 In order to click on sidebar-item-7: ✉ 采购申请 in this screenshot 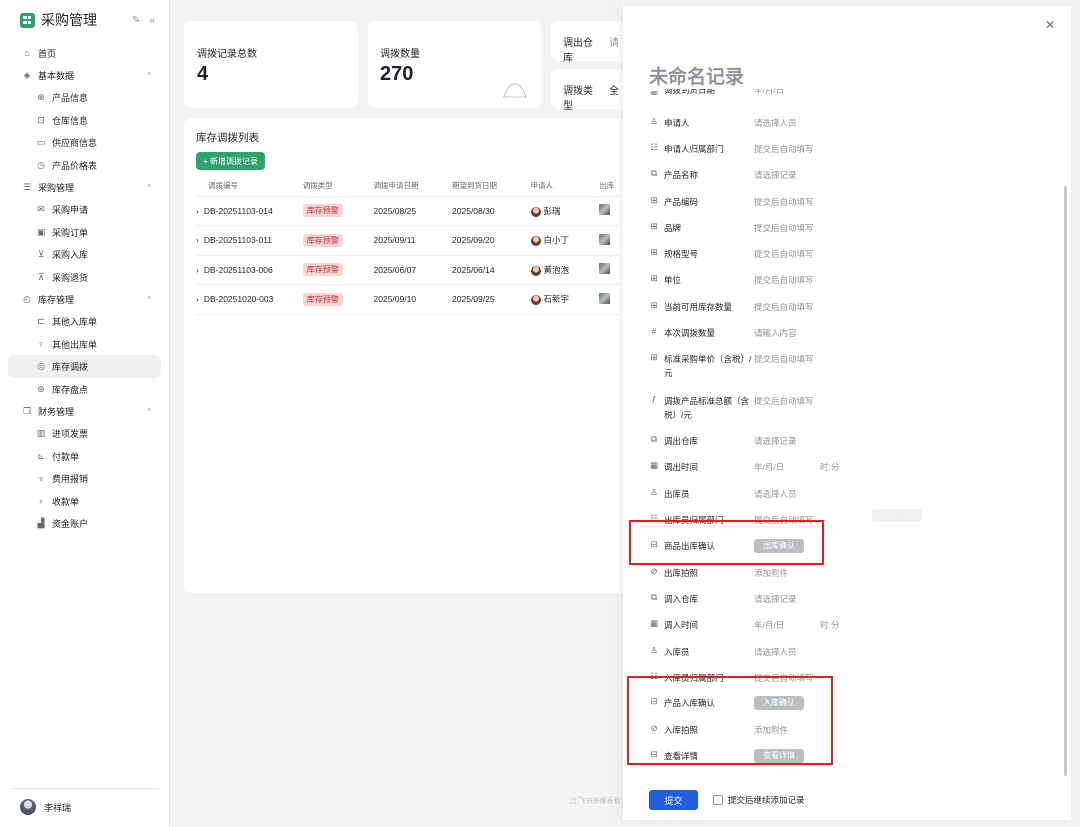, I will do `click(84, 210)`.